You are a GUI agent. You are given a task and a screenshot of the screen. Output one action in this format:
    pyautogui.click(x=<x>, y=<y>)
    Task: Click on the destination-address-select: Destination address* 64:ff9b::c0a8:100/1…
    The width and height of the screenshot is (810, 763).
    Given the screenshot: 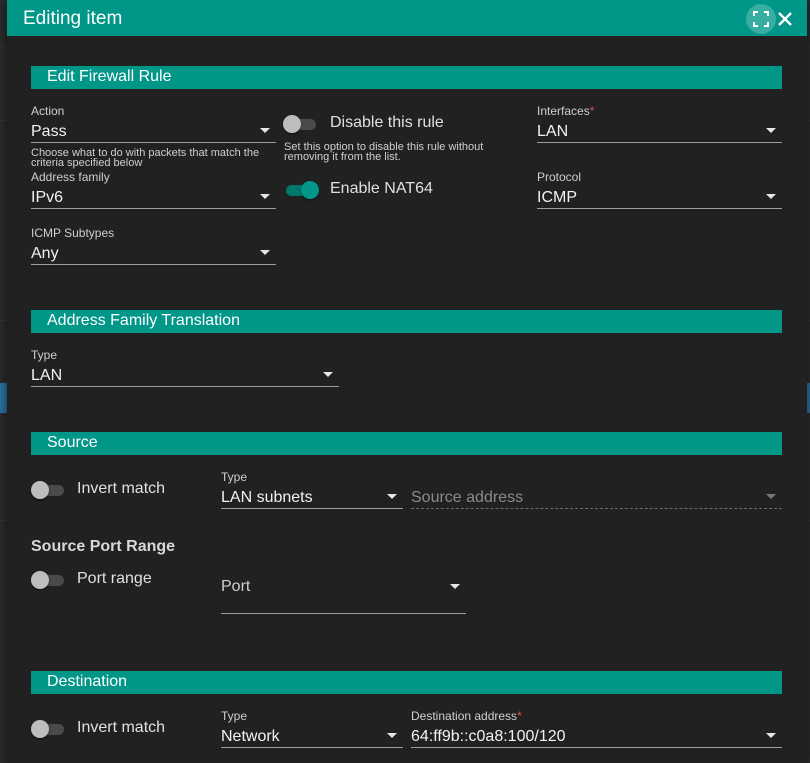 What is the action you would take?
    pyautogui.click(x=596, y=729)
    